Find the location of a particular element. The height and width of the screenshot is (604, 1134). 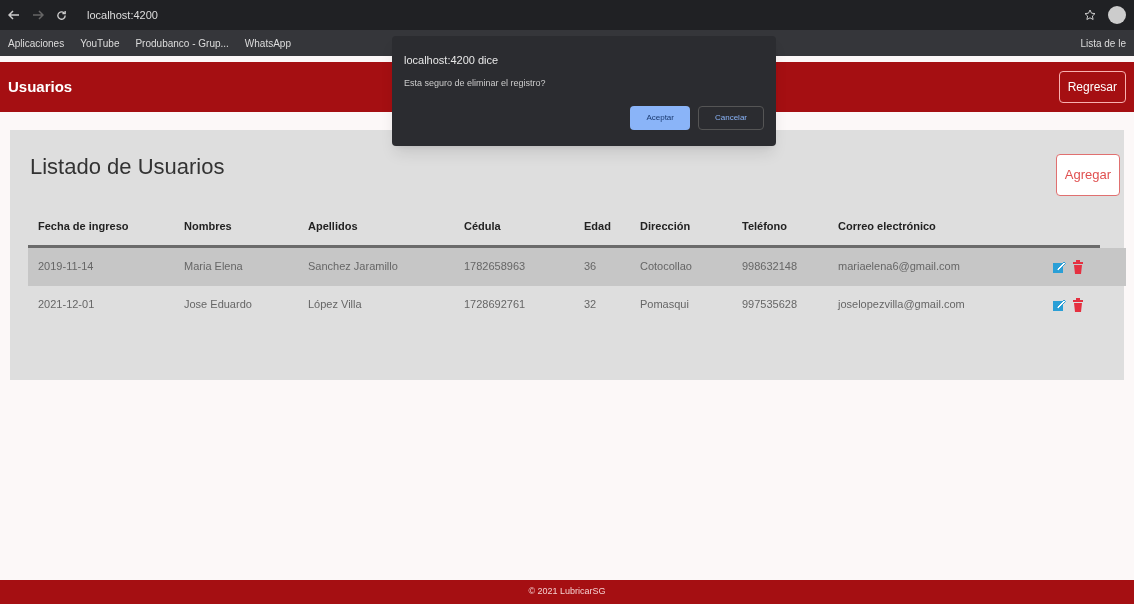

table-cell-text: 2021-12-01 is located at coordinates (66, 305).